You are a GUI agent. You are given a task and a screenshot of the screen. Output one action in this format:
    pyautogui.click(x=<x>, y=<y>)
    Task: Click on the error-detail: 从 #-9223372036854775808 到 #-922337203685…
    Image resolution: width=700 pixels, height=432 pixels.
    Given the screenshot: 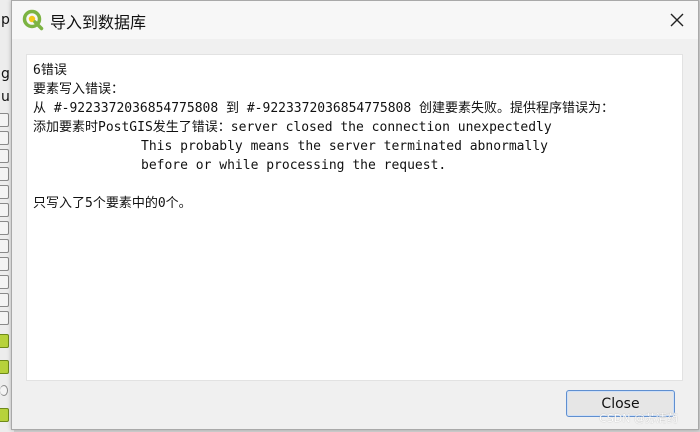 What is the action you would take?
    pyautogui.click(x=324, y=108)
    